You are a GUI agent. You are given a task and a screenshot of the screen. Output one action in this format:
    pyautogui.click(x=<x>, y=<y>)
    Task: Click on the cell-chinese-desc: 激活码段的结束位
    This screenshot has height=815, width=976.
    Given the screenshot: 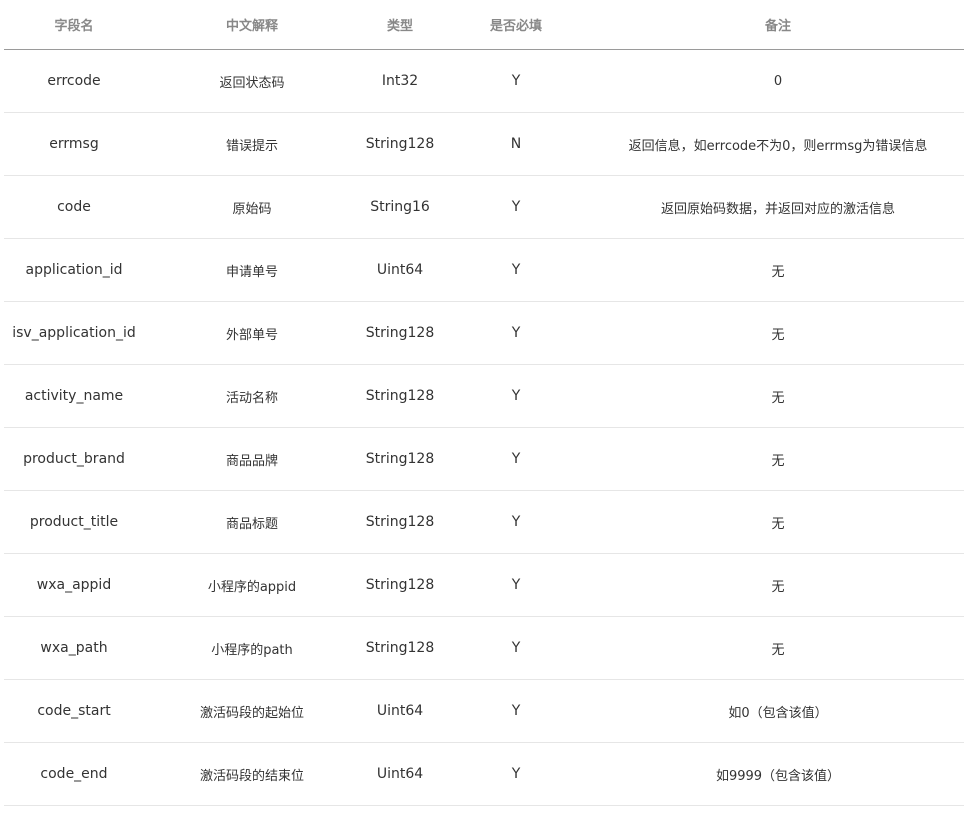 What is the action you would take?
    pyautogui.click(x=252, y=774)
    